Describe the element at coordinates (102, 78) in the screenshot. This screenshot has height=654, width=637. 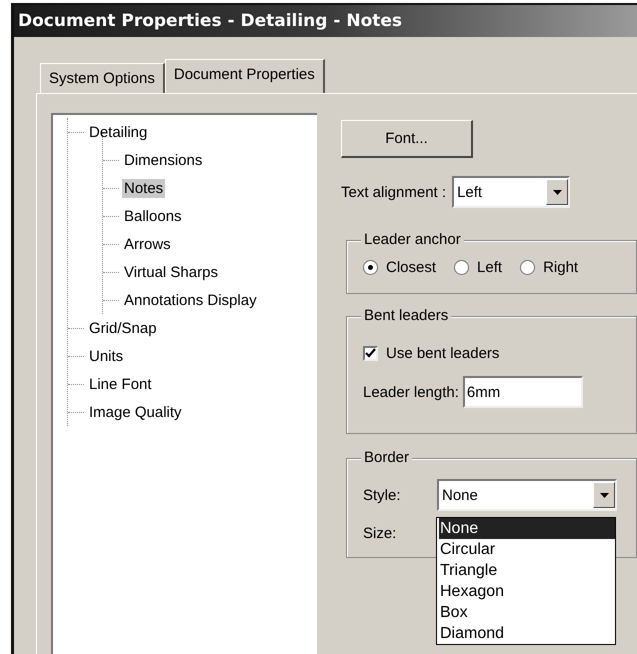
I see `tab: System Options` at that location.